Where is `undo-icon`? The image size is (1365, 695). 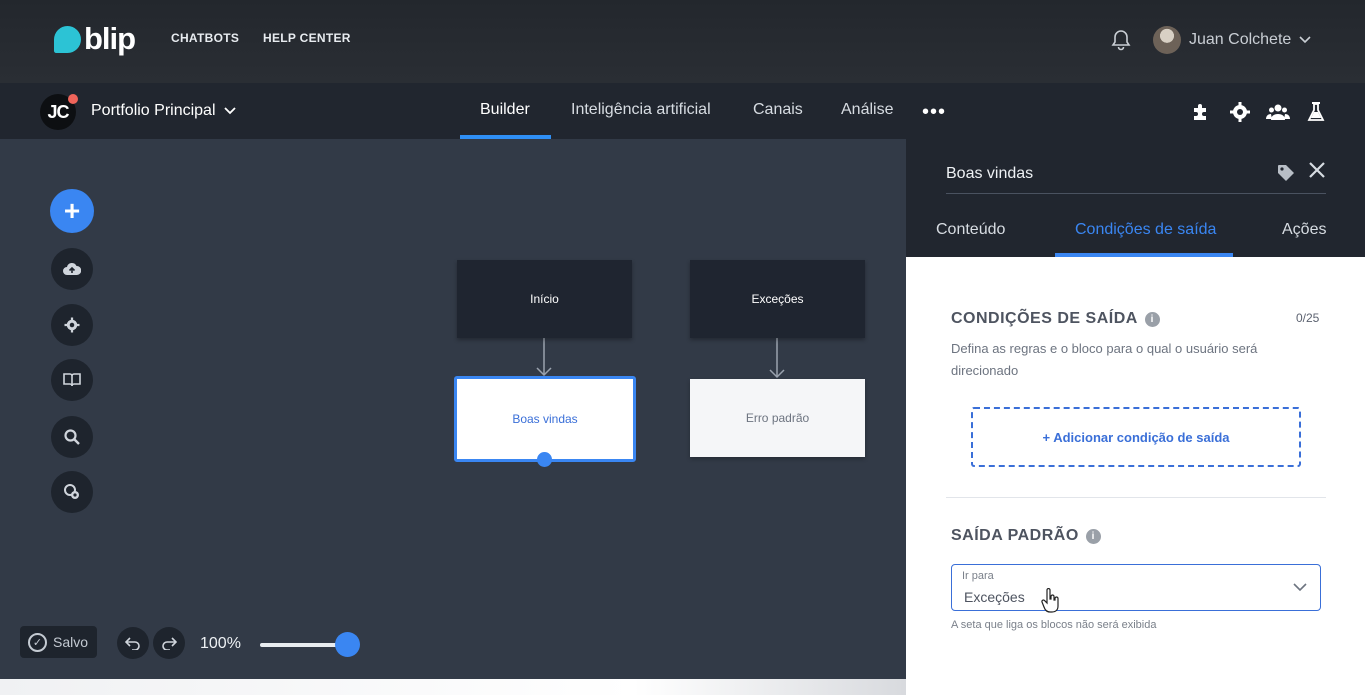
undo-icon is located at coordinates (132, 643).